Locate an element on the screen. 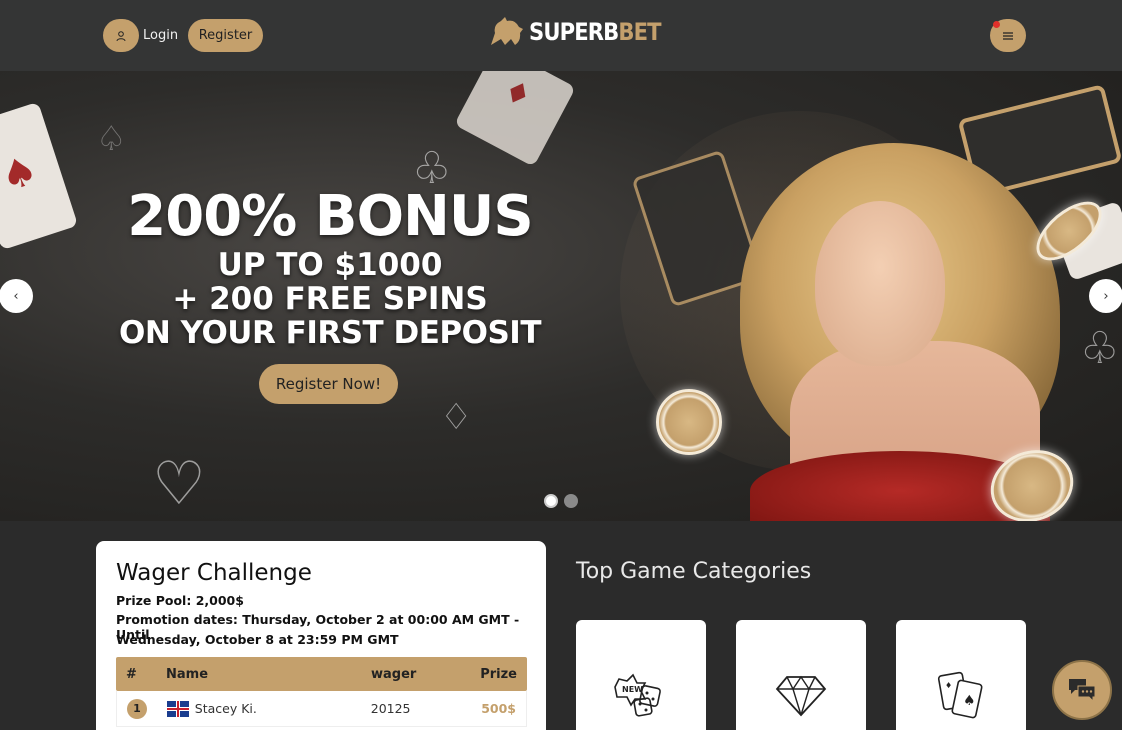  hero-subline: ON YOUR FIRST DEPOSIT is located at coordinates (330, 333).